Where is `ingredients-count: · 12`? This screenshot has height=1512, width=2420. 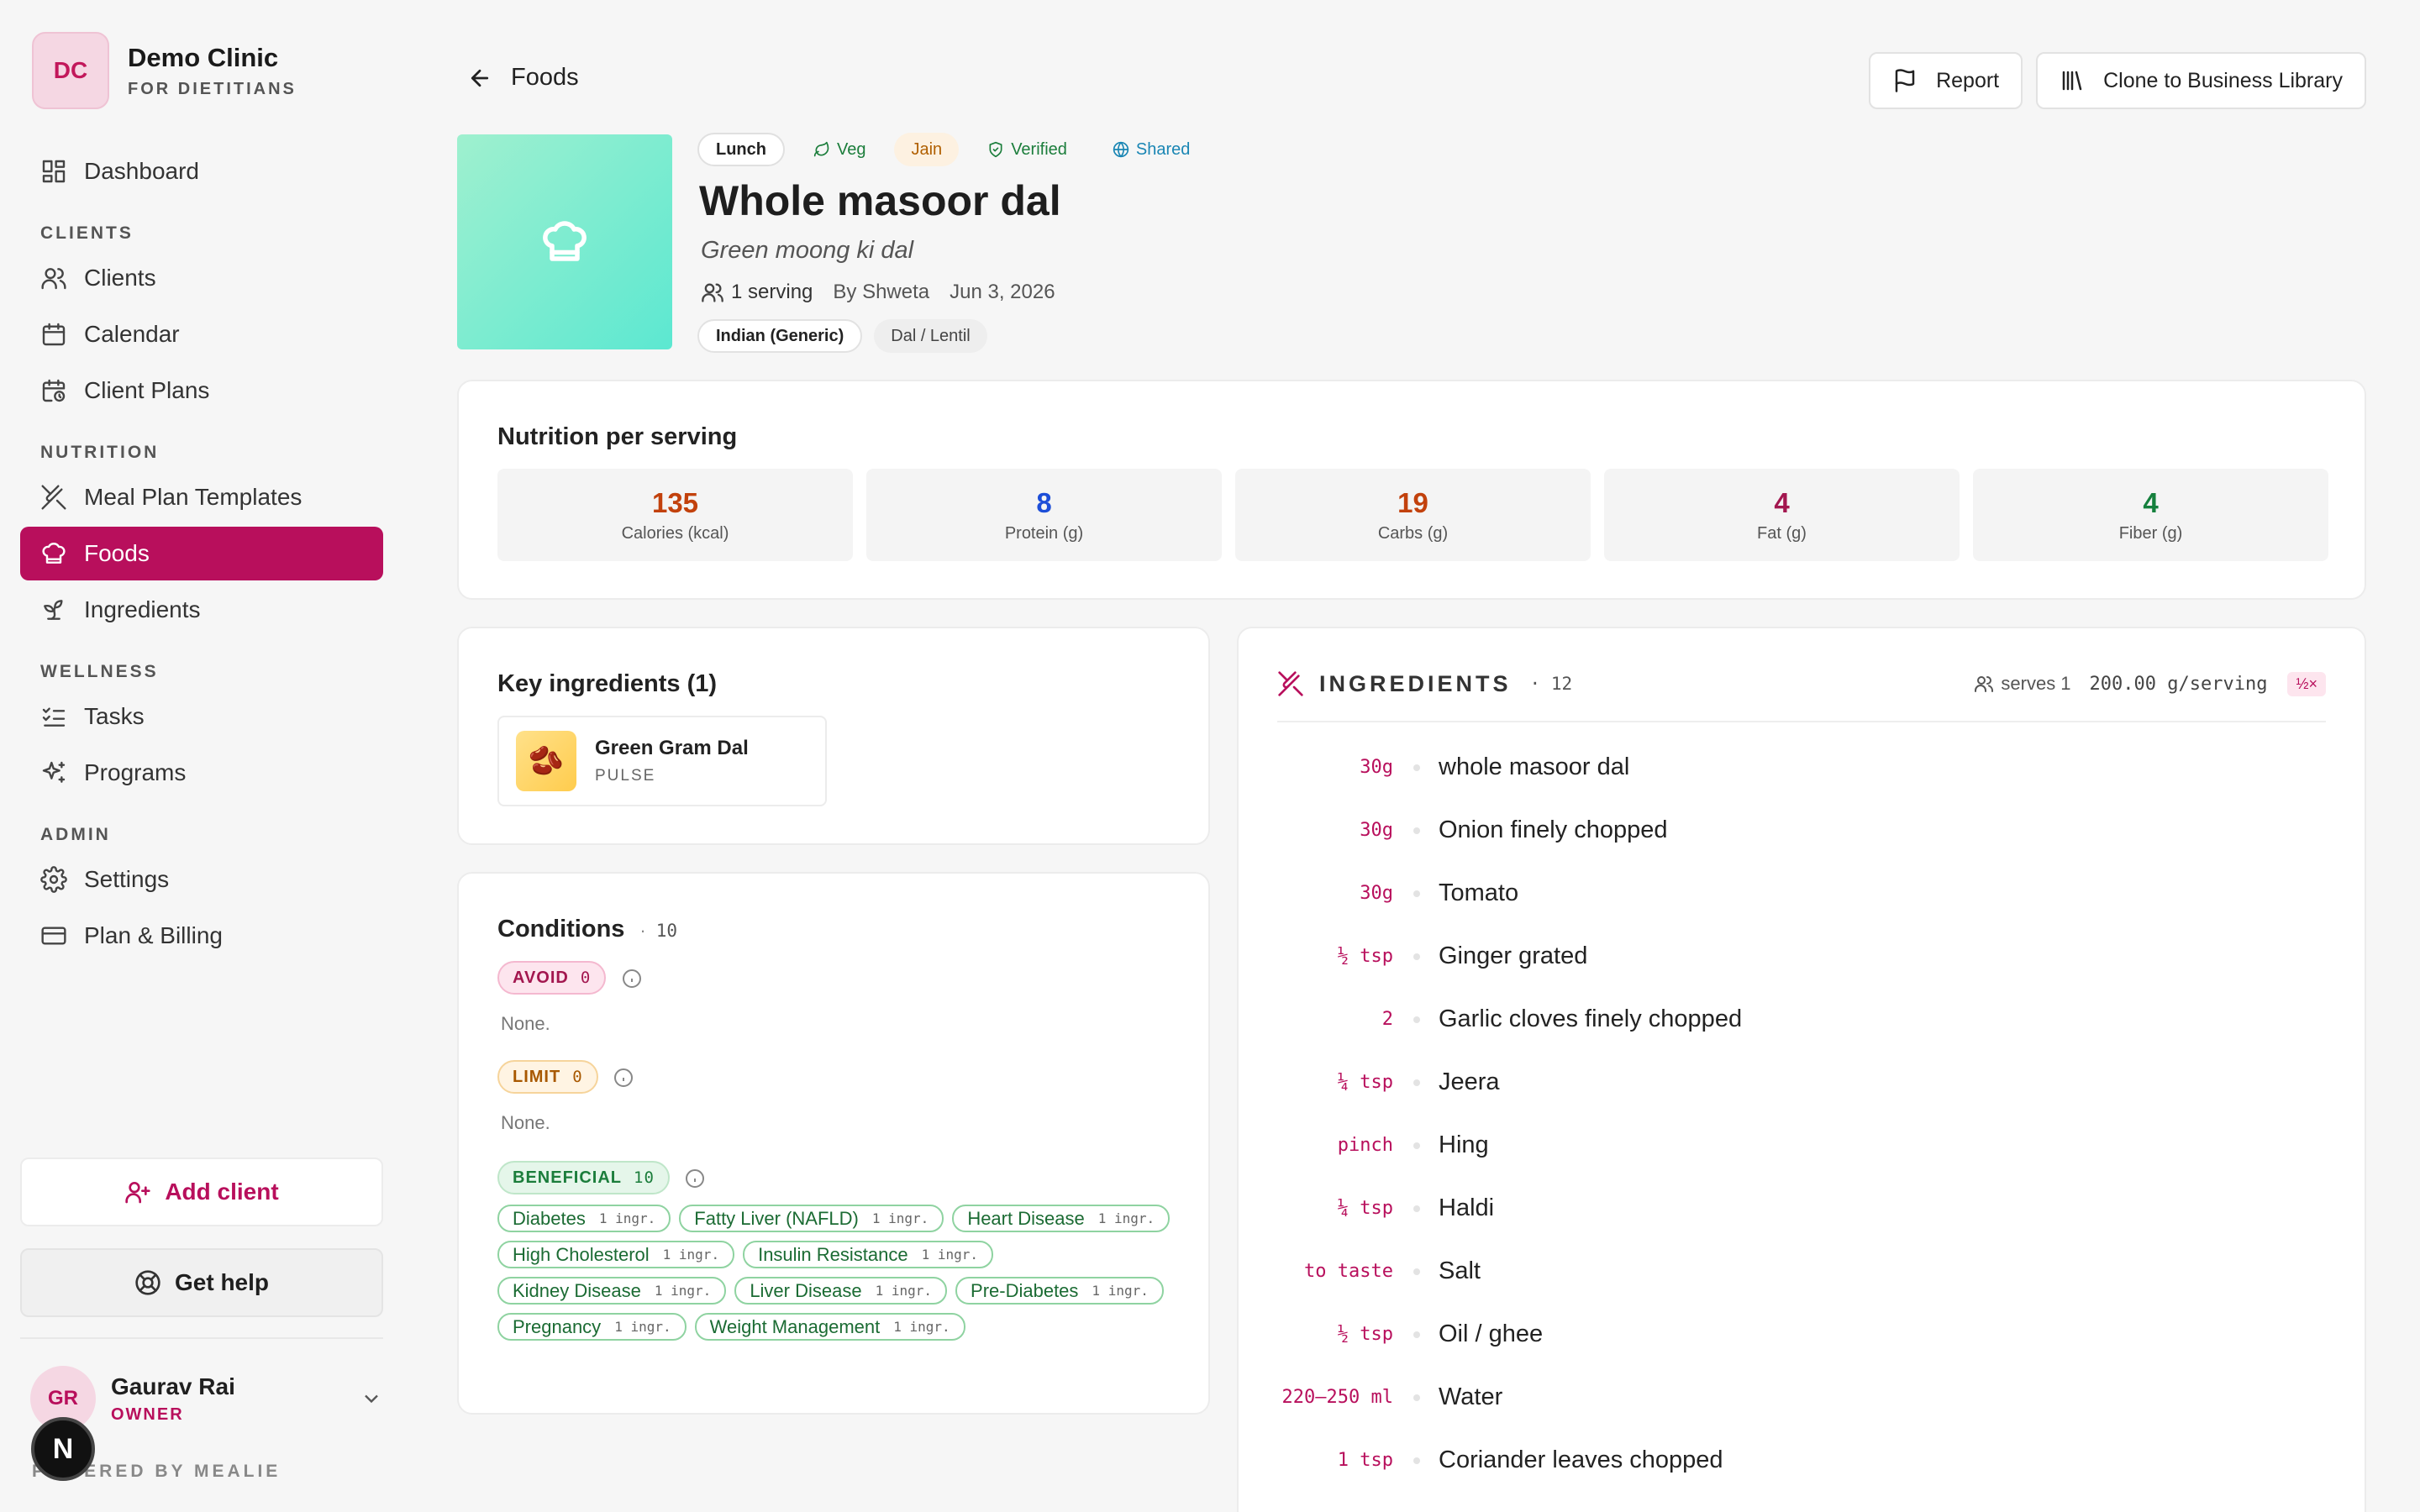
ingredients-count: · 12 is located at coordinates (1551, 684).